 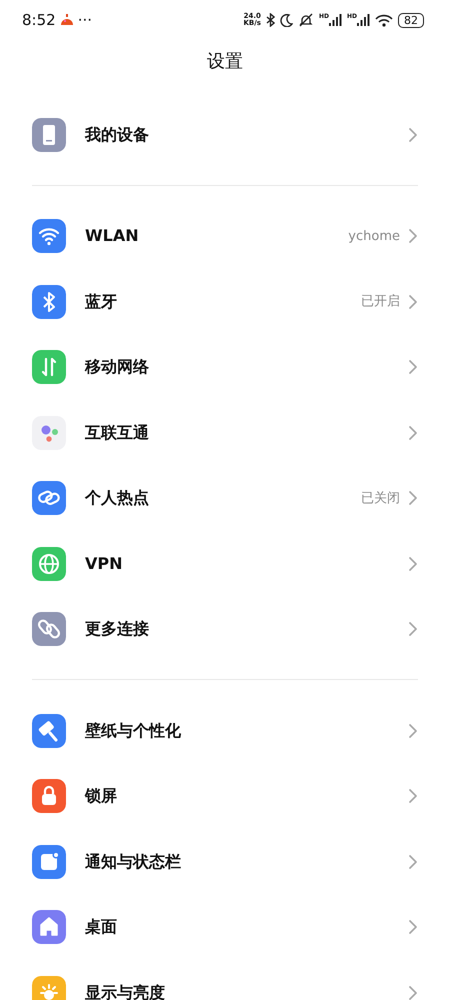 What do you see at coordinates (225, 433) in the screenshot?
I see `settings-item: 互联互通` at bounding box center [225, 433].